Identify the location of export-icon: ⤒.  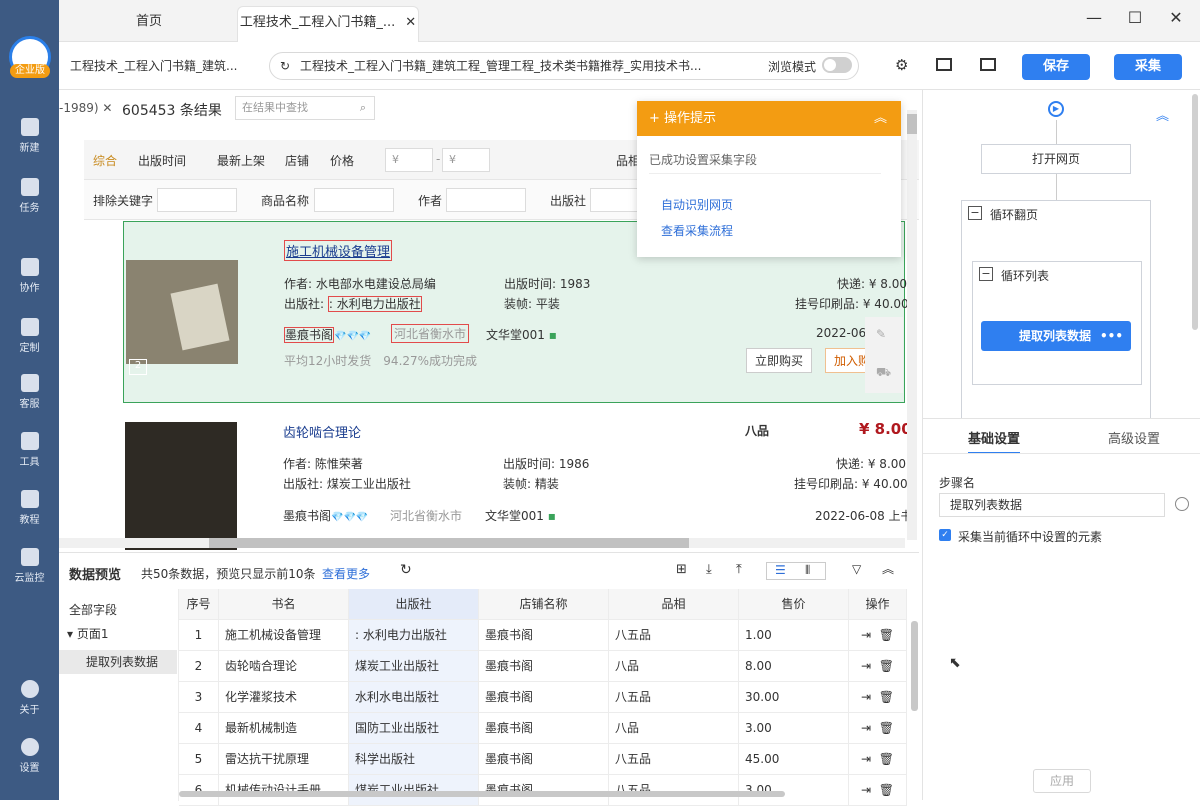
(739, 569).